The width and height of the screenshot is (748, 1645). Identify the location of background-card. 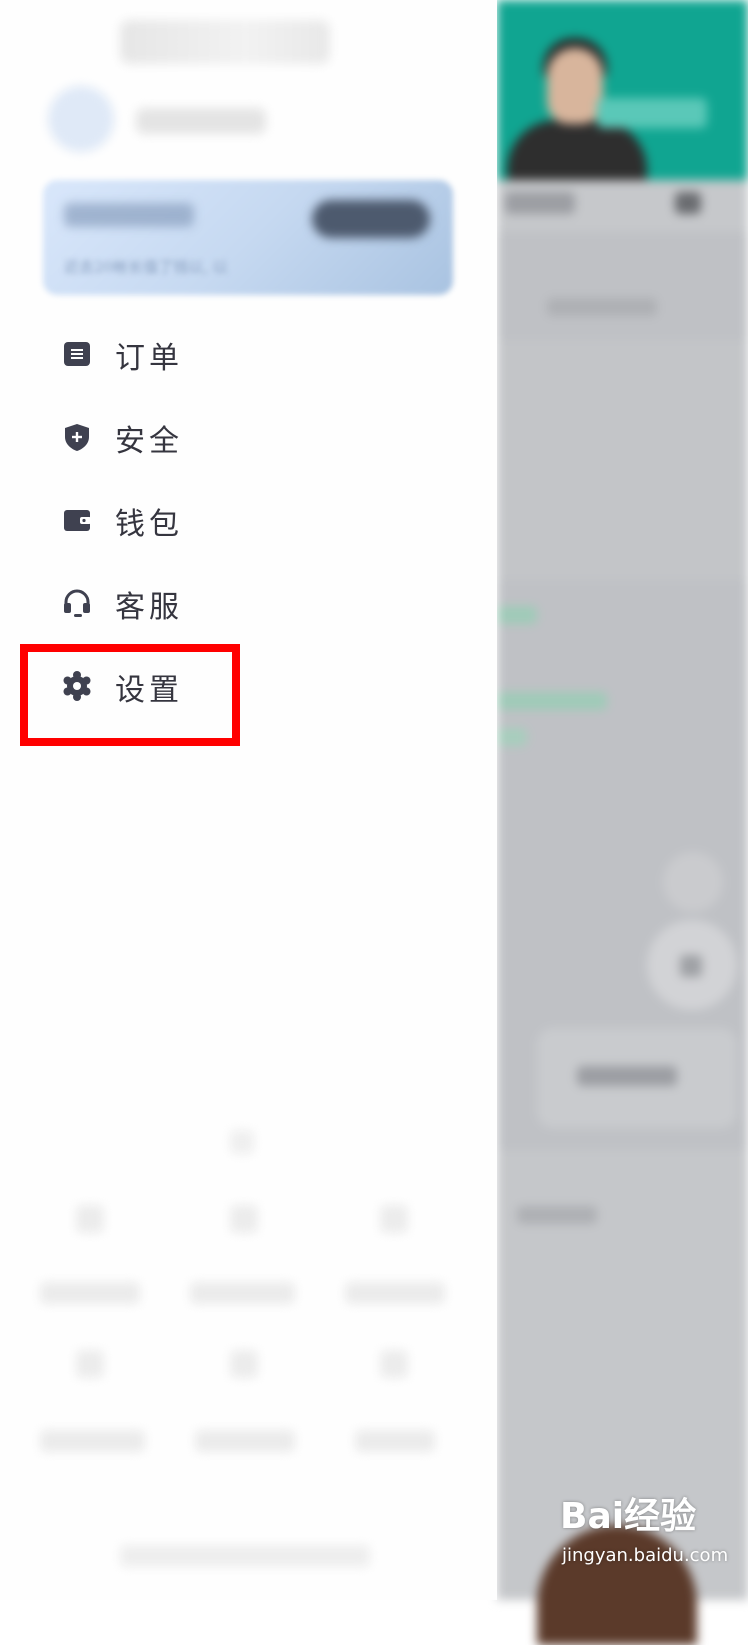
(622, 460).